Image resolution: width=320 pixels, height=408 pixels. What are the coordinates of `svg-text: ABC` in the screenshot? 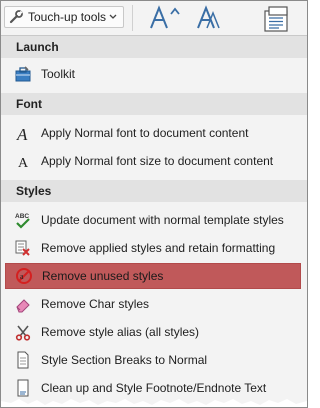 It's located at (22, 216).